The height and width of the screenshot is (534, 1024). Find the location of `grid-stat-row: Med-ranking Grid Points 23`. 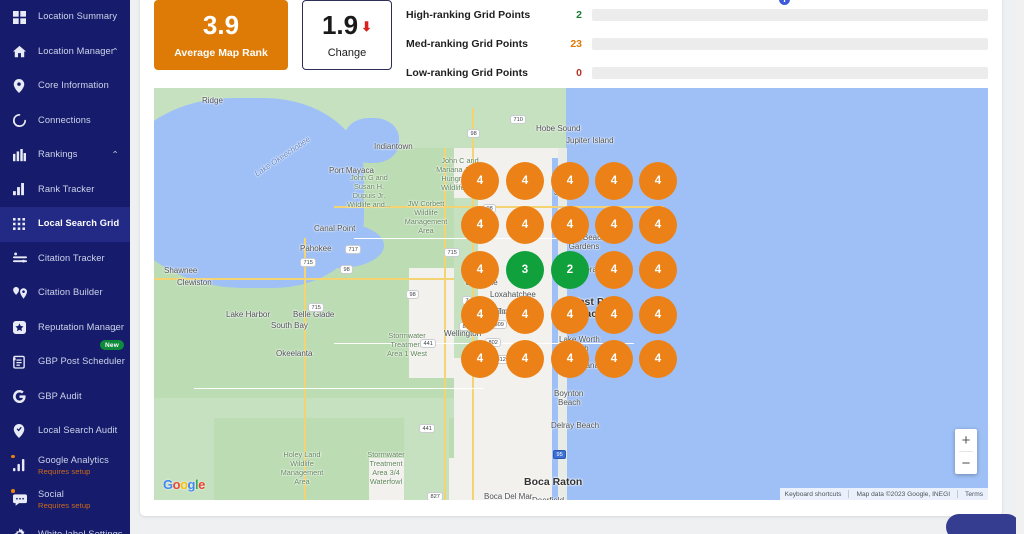

grid-stat-row: Med-ranking Grid Points 23 is located at coordinates (697, 43).